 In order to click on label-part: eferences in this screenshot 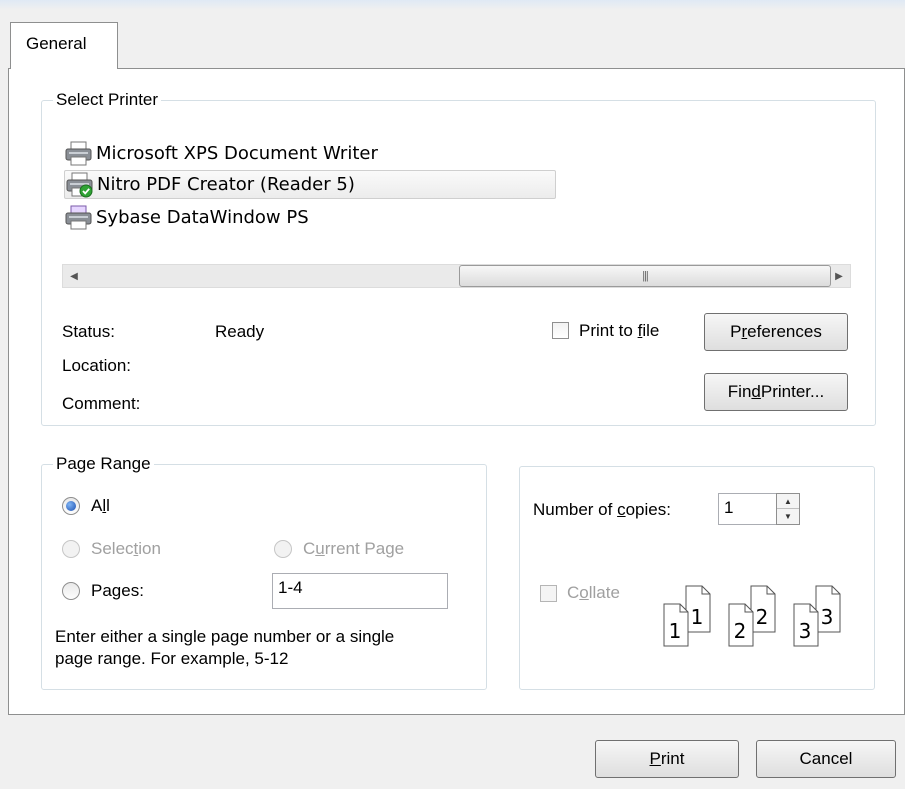, I will do `click(784, 331)`.